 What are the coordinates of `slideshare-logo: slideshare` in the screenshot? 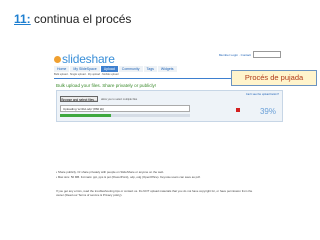 It's located at (84, 59).